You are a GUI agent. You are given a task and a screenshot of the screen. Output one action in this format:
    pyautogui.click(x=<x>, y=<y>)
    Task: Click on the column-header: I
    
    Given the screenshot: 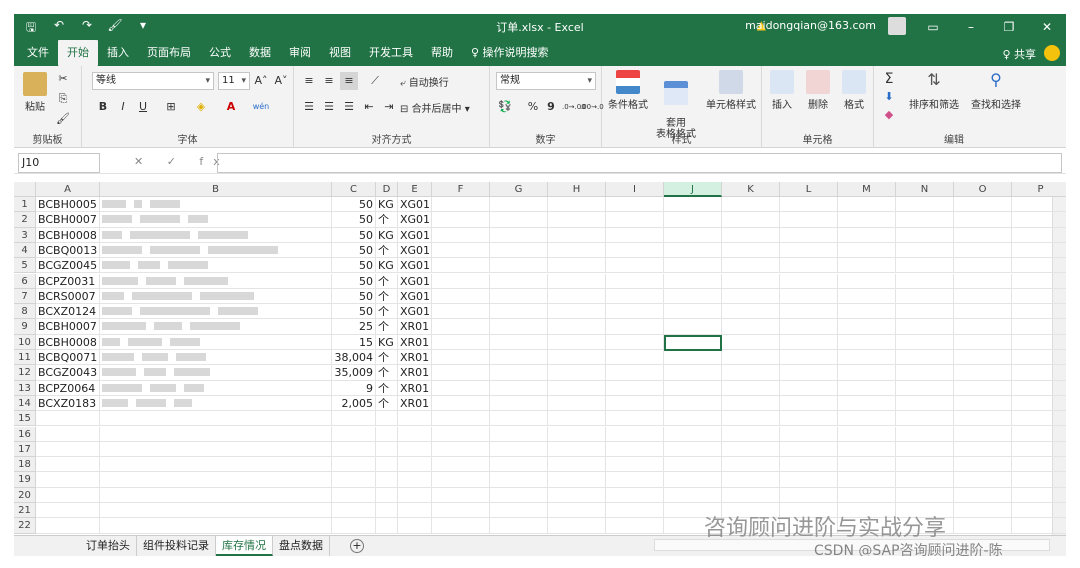 What is the action you would take?
    pyautogui.click(x=635, y=189)
    